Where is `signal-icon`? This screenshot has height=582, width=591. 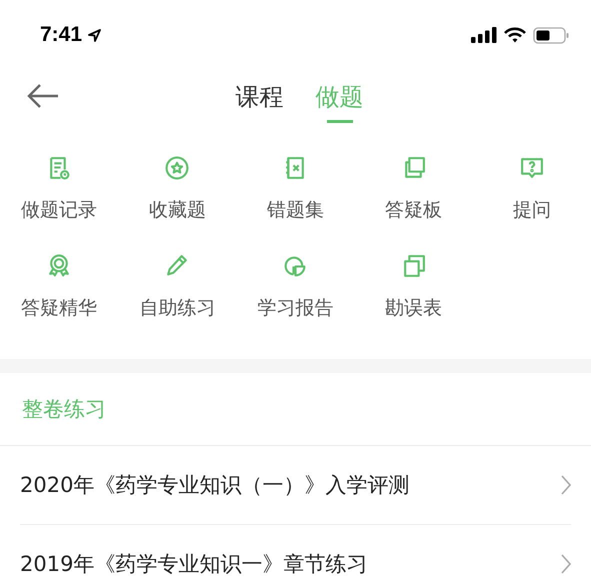 signal-icon is located at coordinates (484, 35).